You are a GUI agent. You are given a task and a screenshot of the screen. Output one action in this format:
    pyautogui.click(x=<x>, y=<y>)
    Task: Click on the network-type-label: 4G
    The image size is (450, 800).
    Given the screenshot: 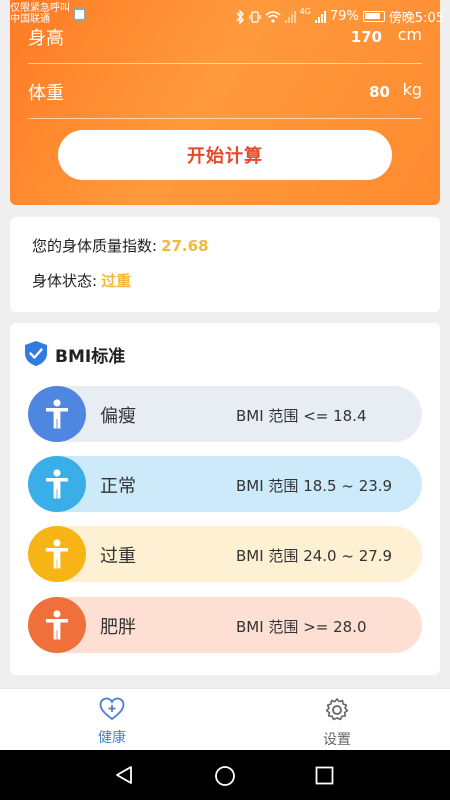 What is the action you would take?
    pyautogui.click(x=305, y=11)
    